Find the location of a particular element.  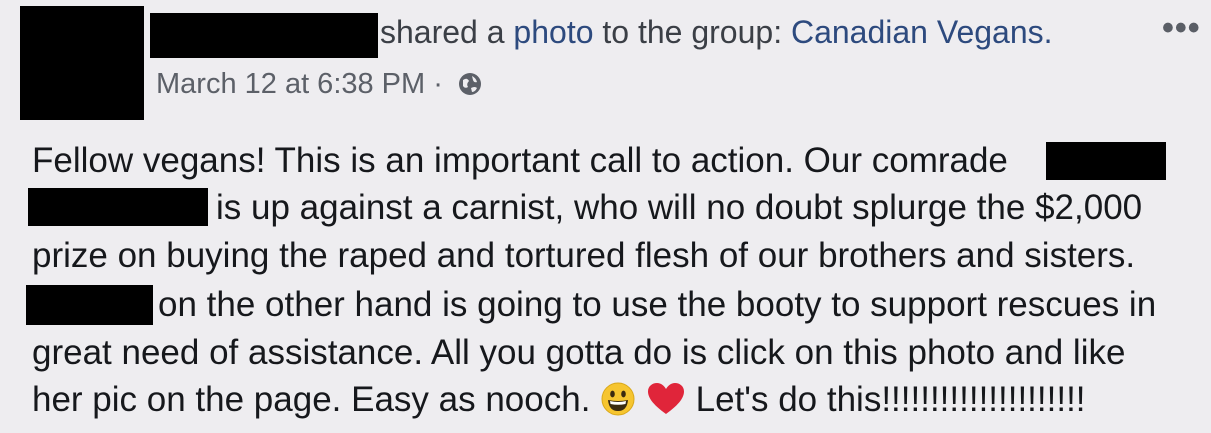

shared-text: shared a is located at coordinates (447, 32).